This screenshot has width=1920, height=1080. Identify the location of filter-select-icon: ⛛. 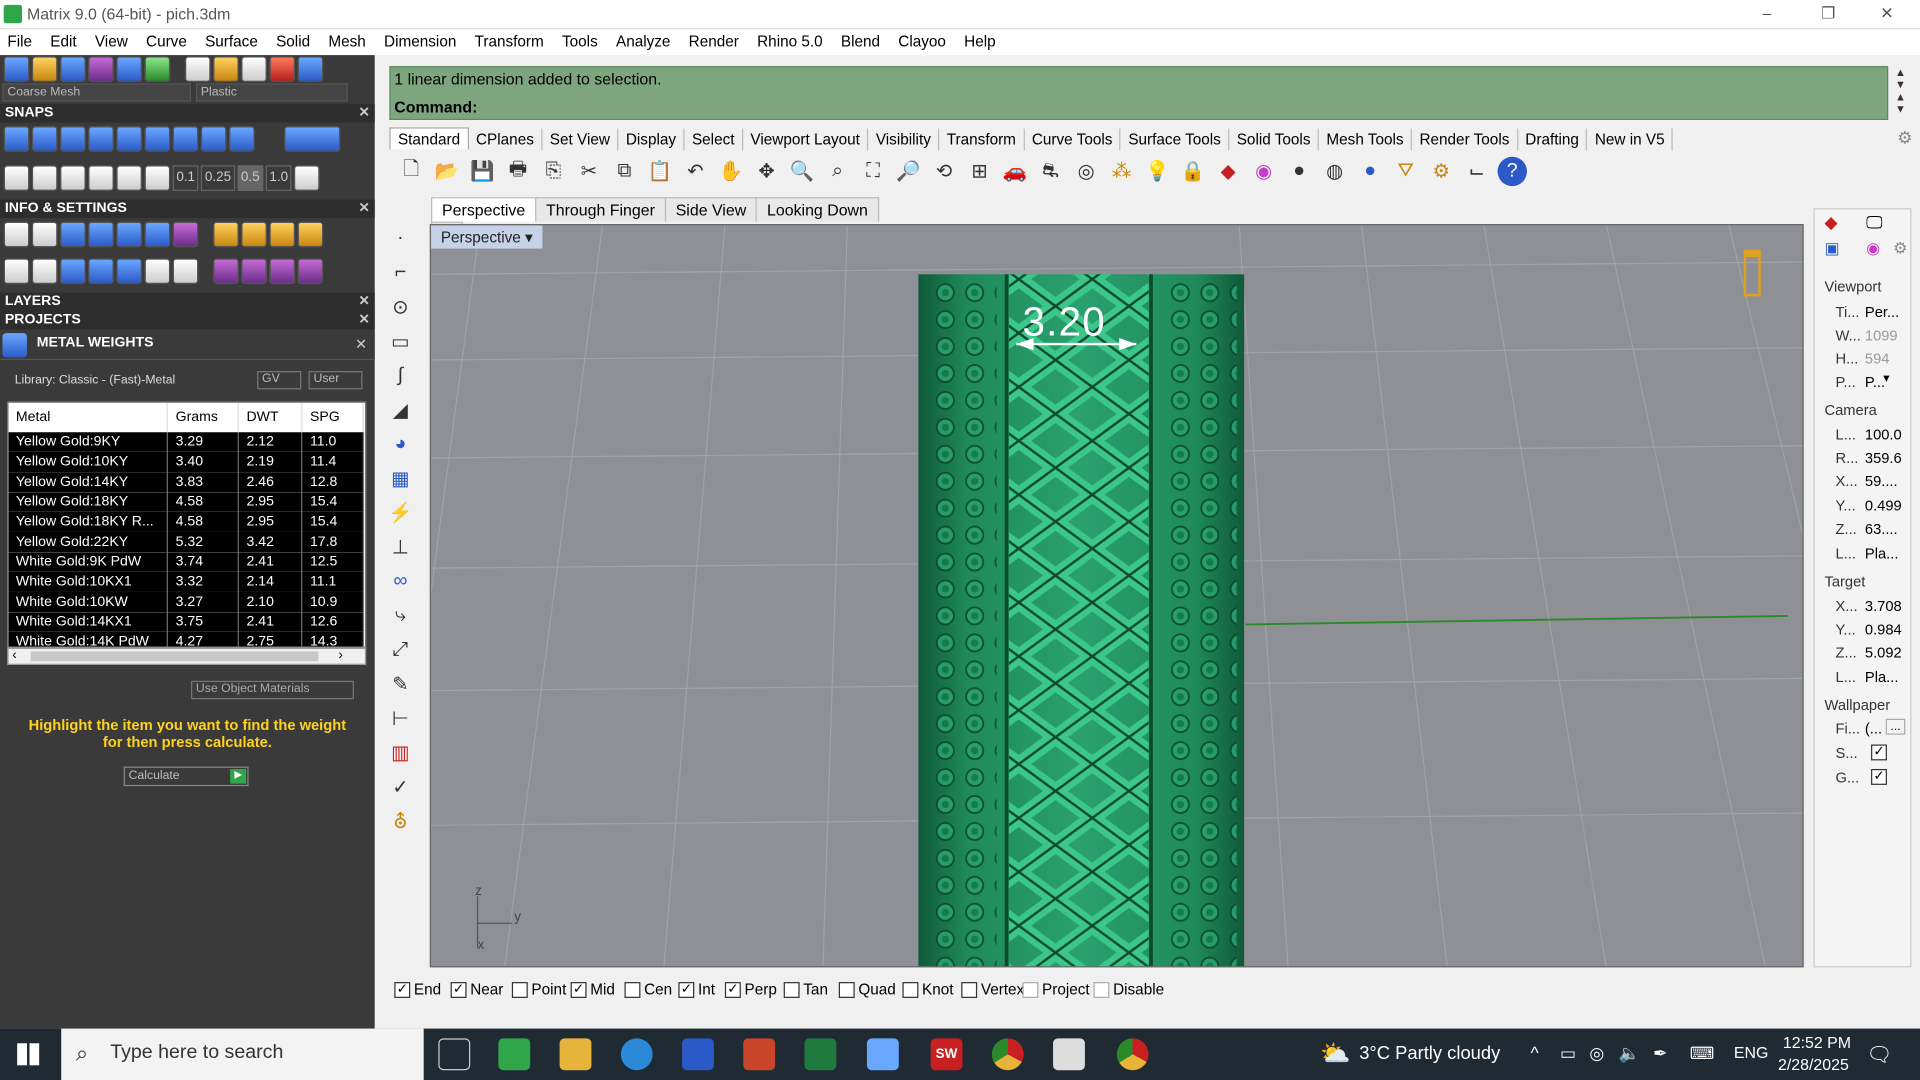
(1405, 171).